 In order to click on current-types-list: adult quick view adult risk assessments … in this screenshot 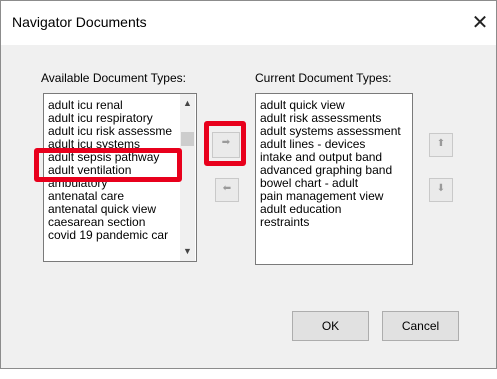, I will do `click(334, 179)`.